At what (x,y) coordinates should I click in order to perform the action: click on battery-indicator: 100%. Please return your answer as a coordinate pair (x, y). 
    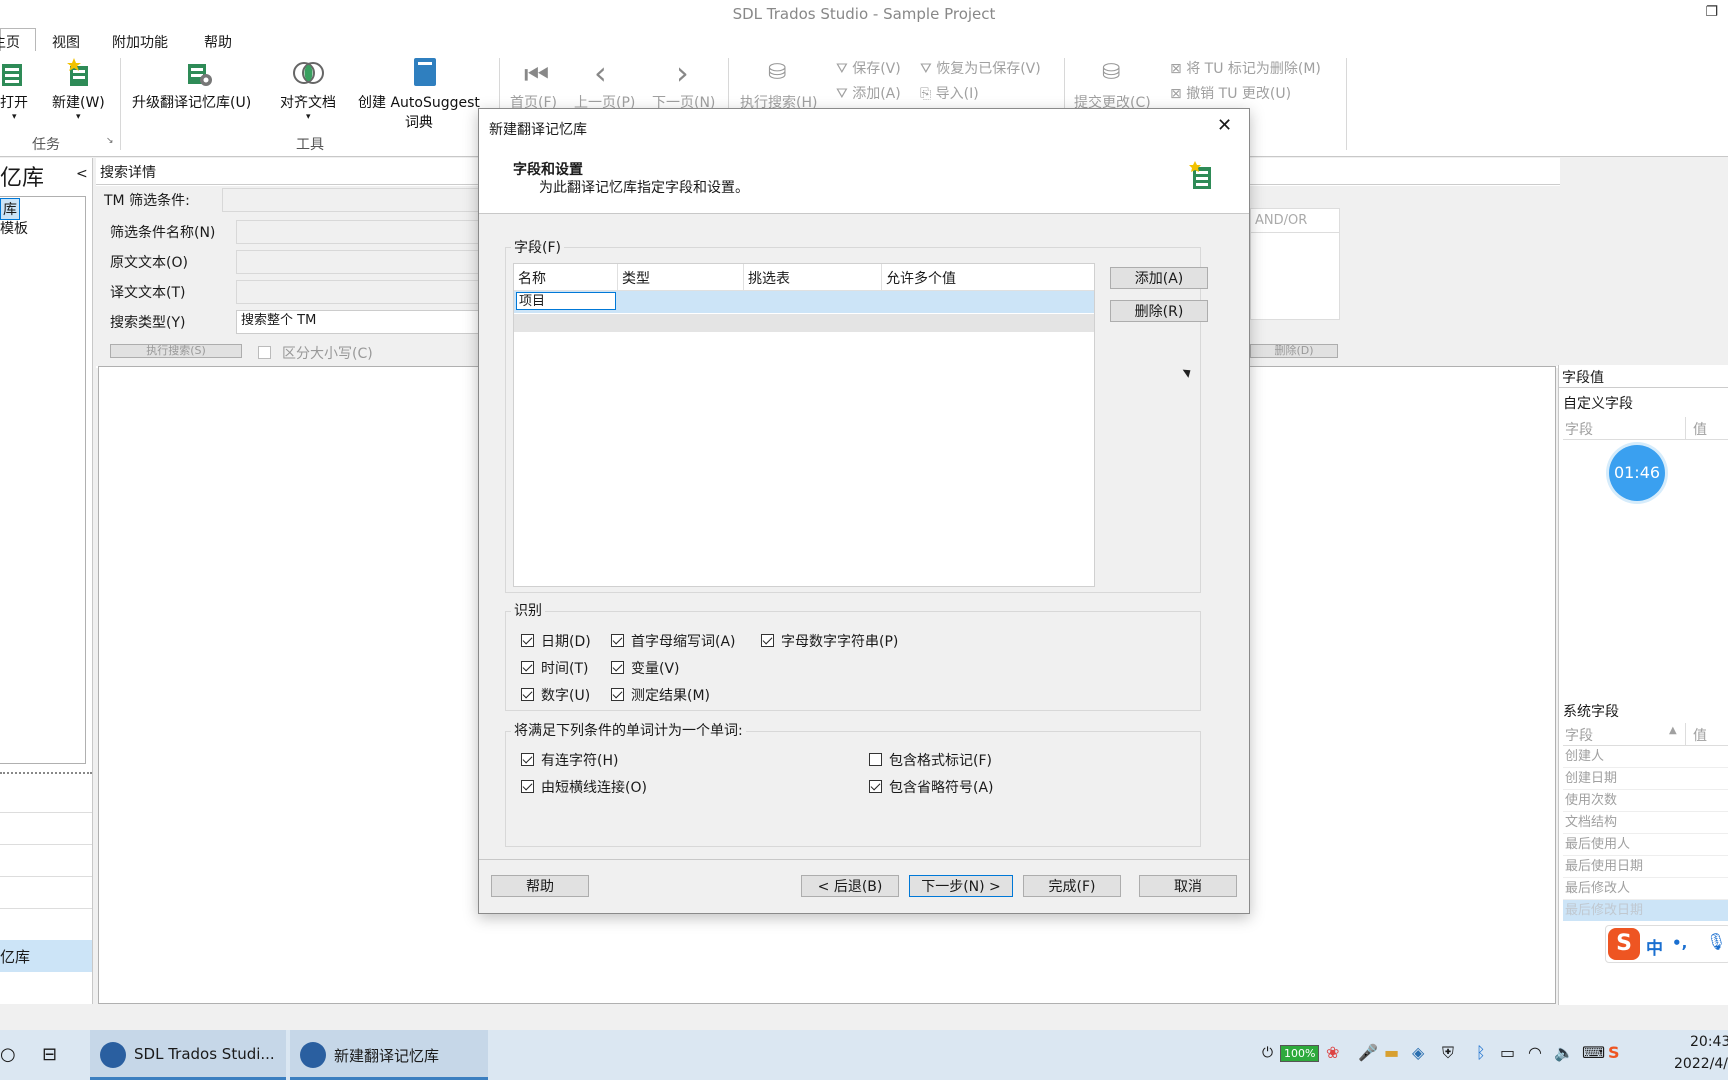
    Looking at the image, I should click on (1300, 1053).